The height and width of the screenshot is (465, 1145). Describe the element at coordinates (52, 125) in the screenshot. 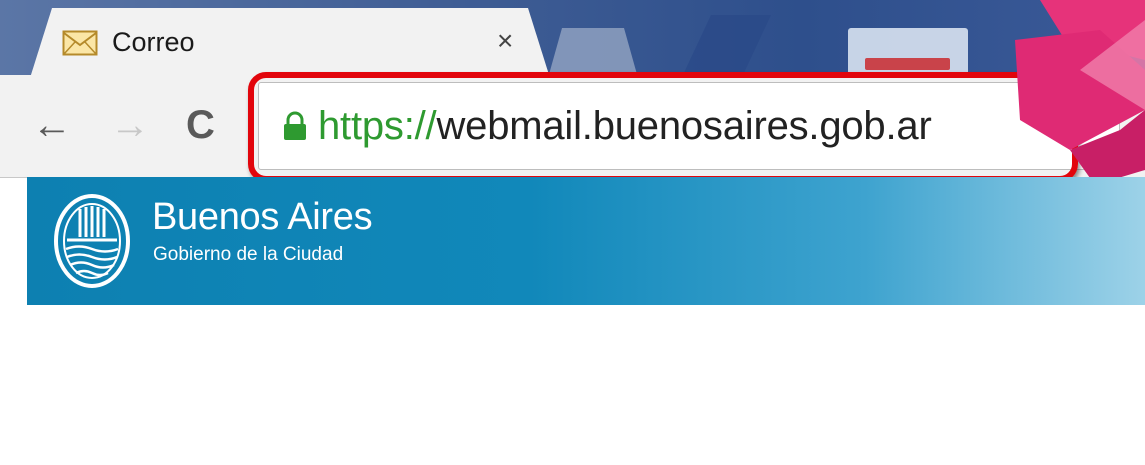

I see `back-arrow-icon: ←` at that location.